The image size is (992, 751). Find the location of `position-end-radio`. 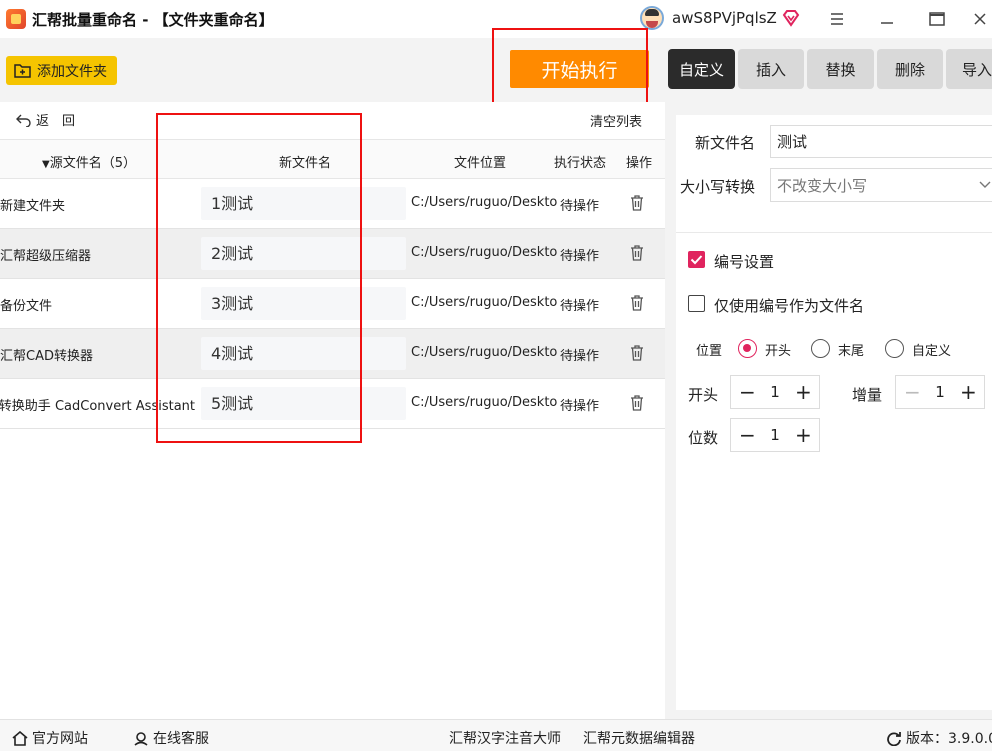

position-end-radio is located at coordinates (820, 348).